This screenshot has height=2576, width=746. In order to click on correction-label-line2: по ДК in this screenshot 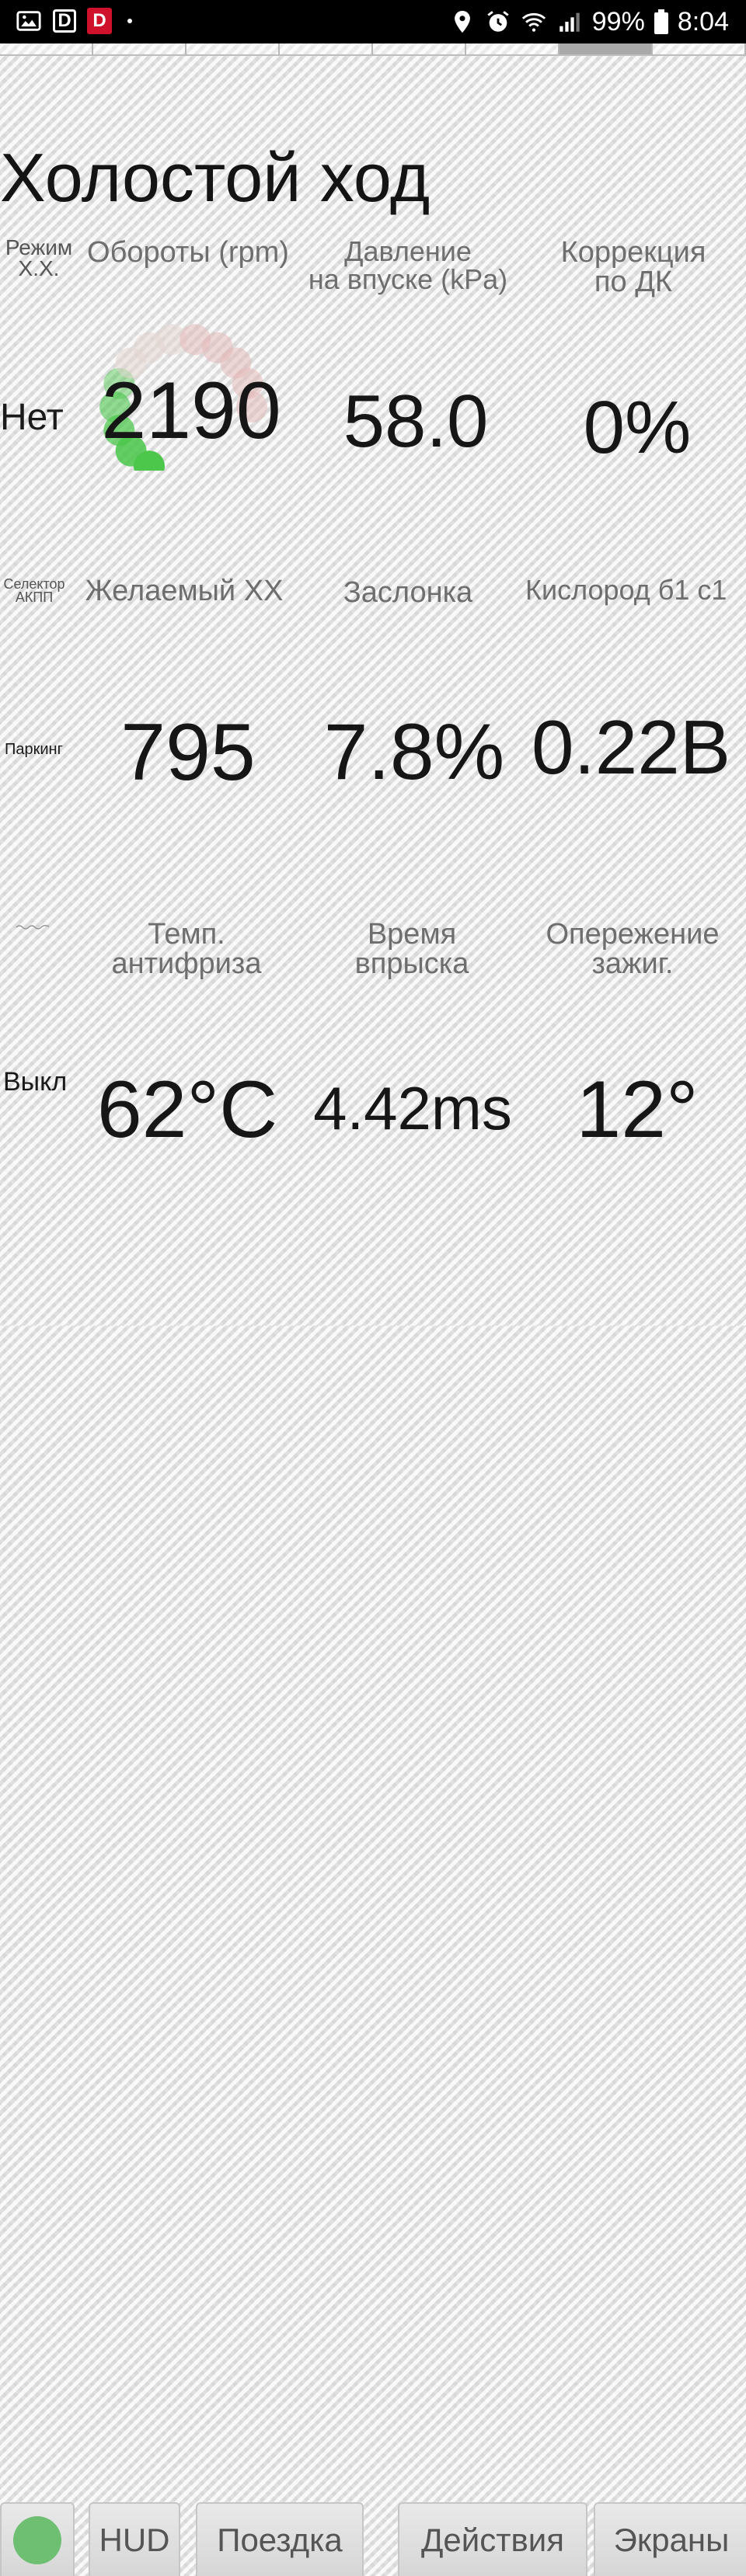, I will do `click(633, 282)`.